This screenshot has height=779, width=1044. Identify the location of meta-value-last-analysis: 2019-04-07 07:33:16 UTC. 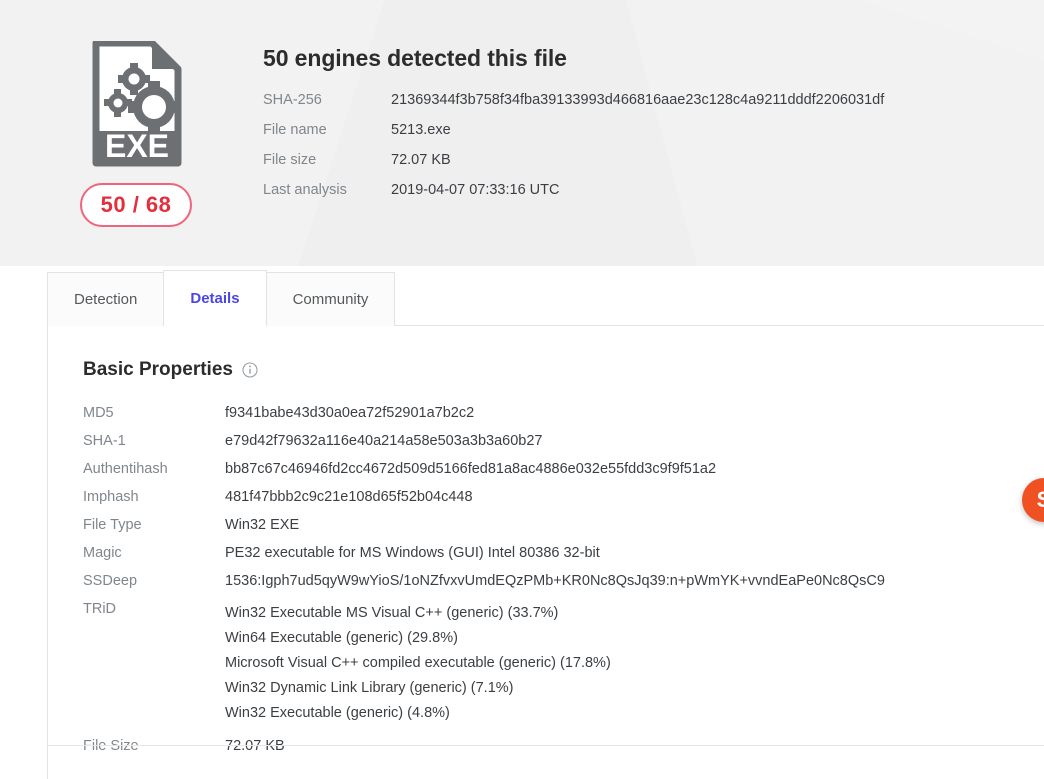
(475, 190).